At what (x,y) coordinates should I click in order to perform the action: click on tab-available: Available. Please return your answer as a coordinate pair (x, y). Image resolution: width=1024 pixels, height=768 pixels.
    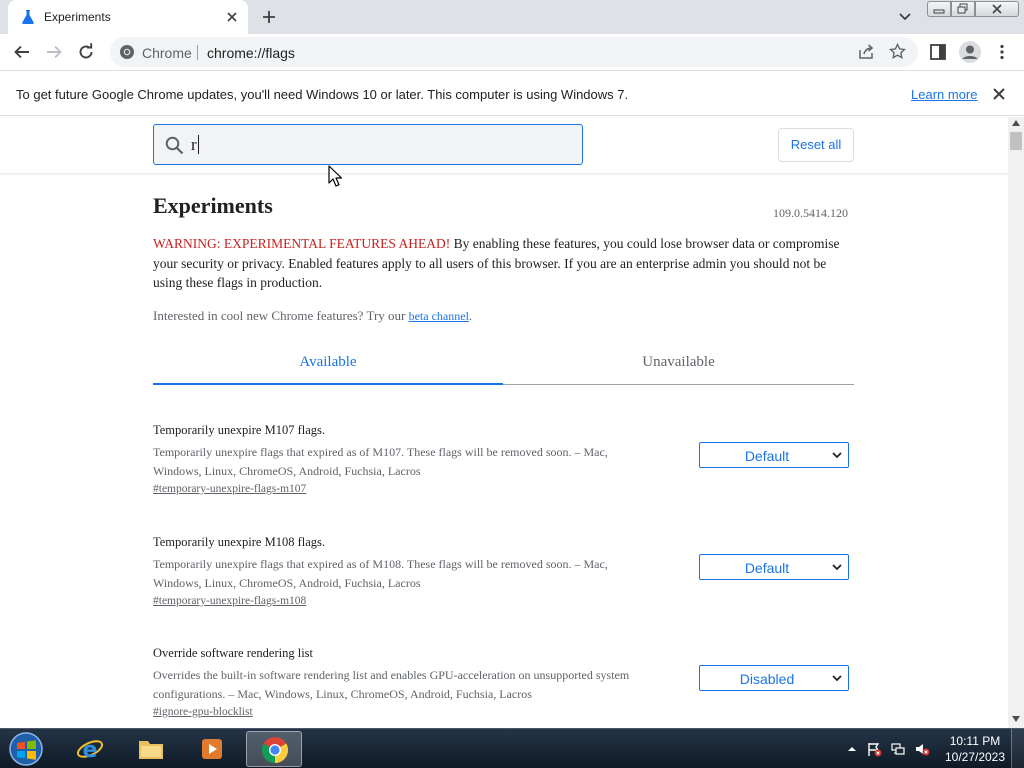
    Looking at the image, I should click on (328, 365).